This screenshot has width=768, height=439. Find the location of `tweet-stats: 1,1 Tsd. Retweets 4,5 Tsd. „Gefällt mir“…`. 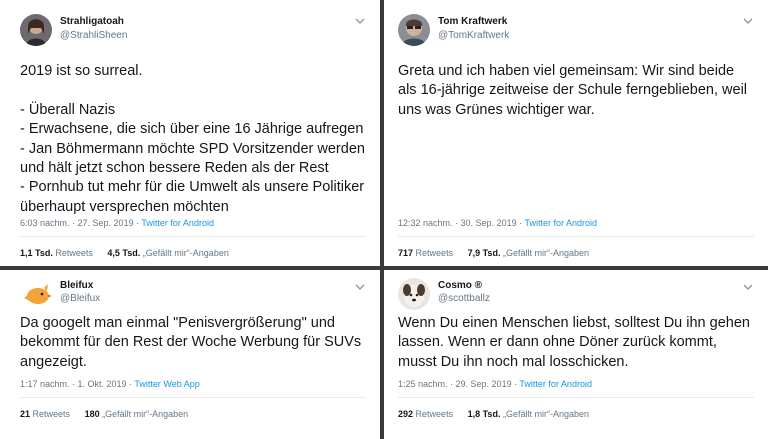

tweet-stats: 1,1 Tsd. Retweets 4,5 Tsd. „Gefällt mir“… is located at coordinates (124, 253).